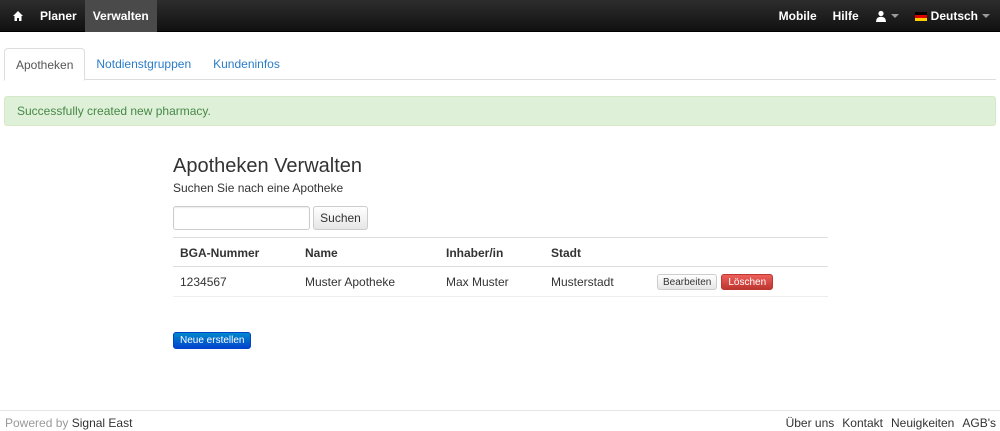 The width and height of the screenshot is (1000, 431). I want to click on cell-bga: 1234567, so click(203, 282).